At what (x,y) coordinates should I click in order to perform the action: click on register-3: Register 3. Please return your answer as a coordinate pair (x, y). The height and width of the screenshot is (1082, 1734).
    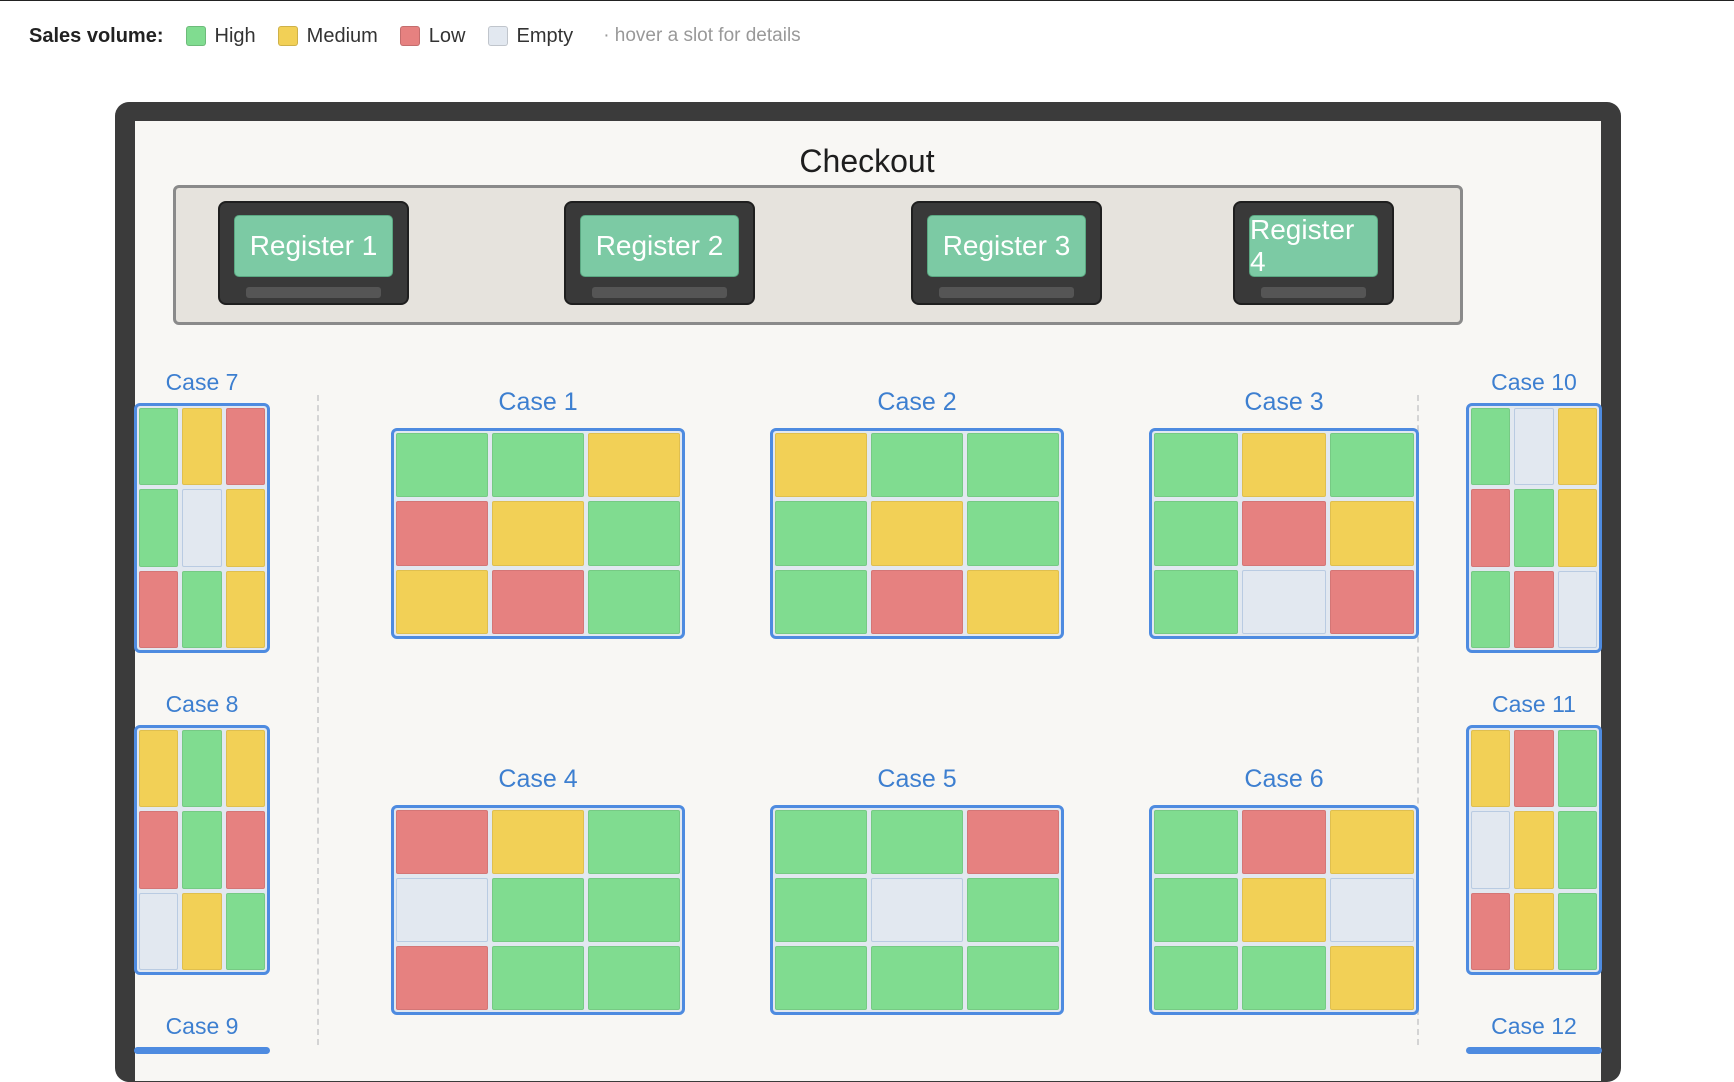
    Looking at the image, I should click on (1006, 253).